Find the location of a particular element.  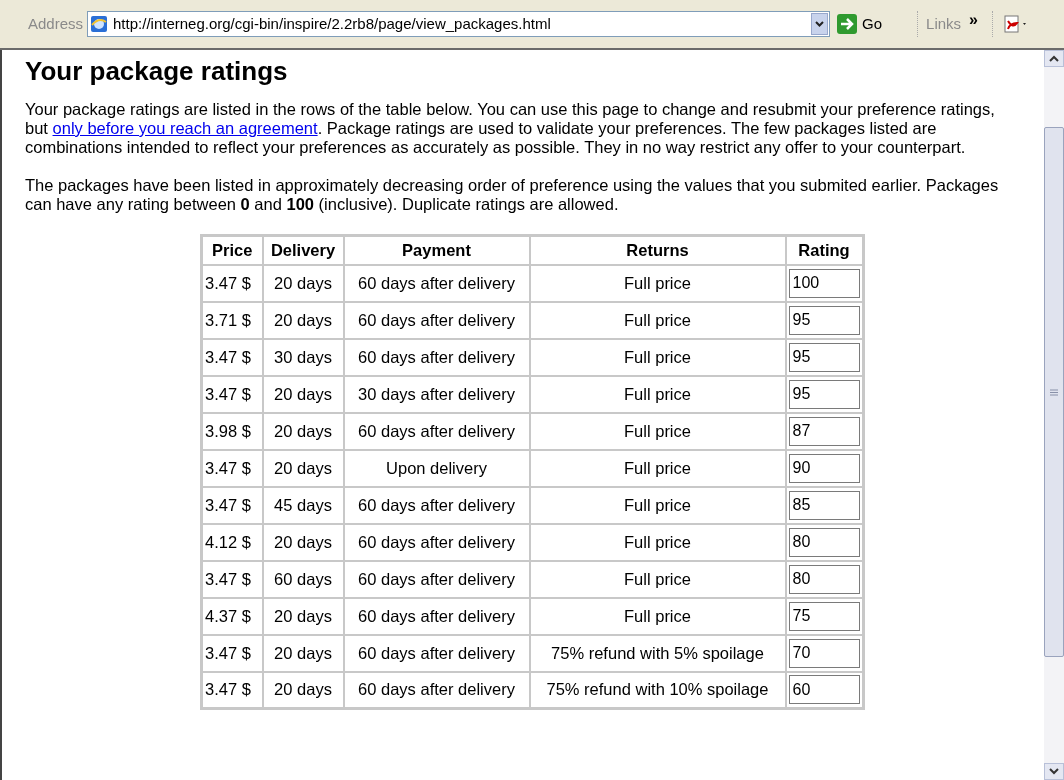

go-button: Go is located at coordinates (860, 24).